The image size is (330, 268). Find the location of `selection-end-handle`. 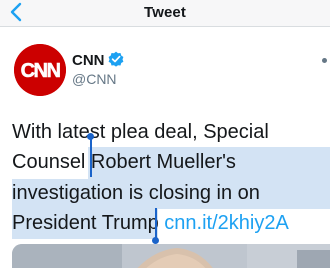

selection-end-handle is located at coordinates (155, 240).